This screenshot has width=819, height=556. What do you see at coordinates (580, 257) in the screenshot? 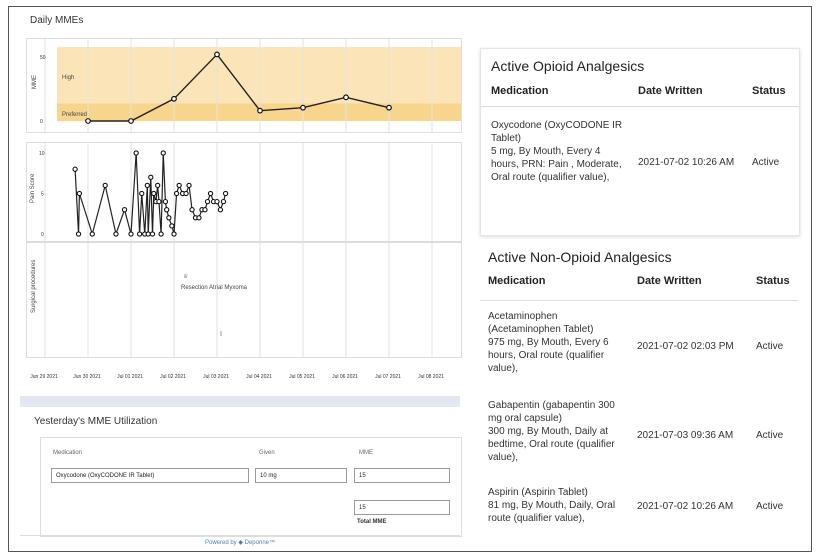
I see `non-opioid-card-title: Active Non-Opioid Analgesics` at bounding box center [580, 257].